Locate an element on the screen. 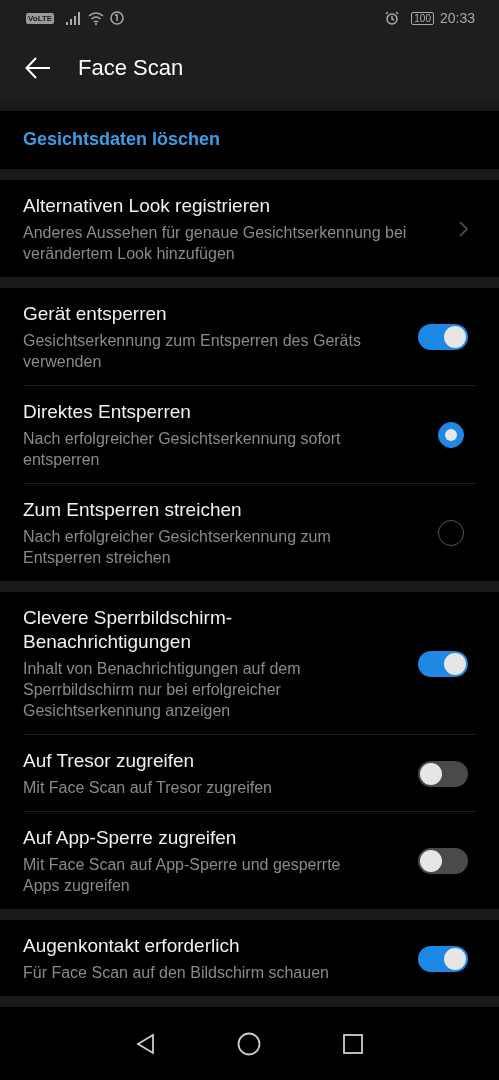 Image resolution: width=499 pixels, height=1080 pixels. setting-description: Mit Face Scan auf Tresor zugreifen is located at coordinates (147, 788).